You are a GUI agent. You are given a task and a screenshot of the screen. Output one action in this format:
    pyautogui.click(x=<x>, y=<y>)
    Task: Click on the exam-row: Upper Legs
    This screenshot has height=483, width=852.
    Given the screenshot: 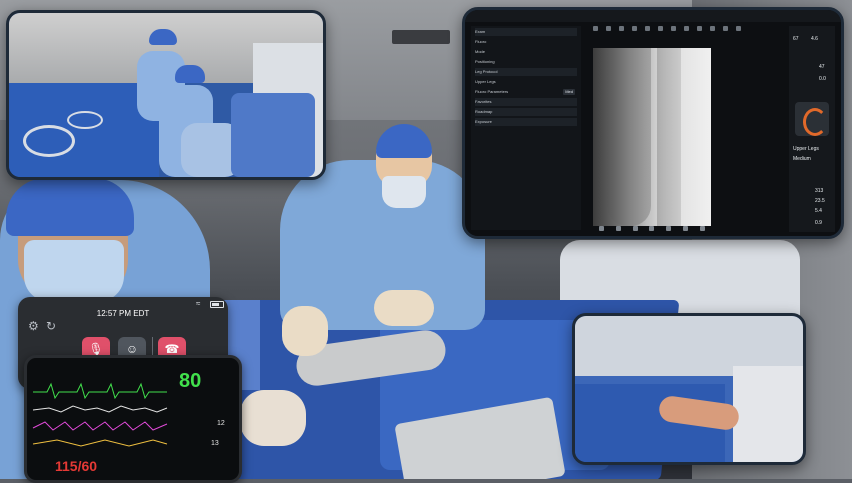 What is the action you would take?
    pyautogui.click(x=526, y=82)
    